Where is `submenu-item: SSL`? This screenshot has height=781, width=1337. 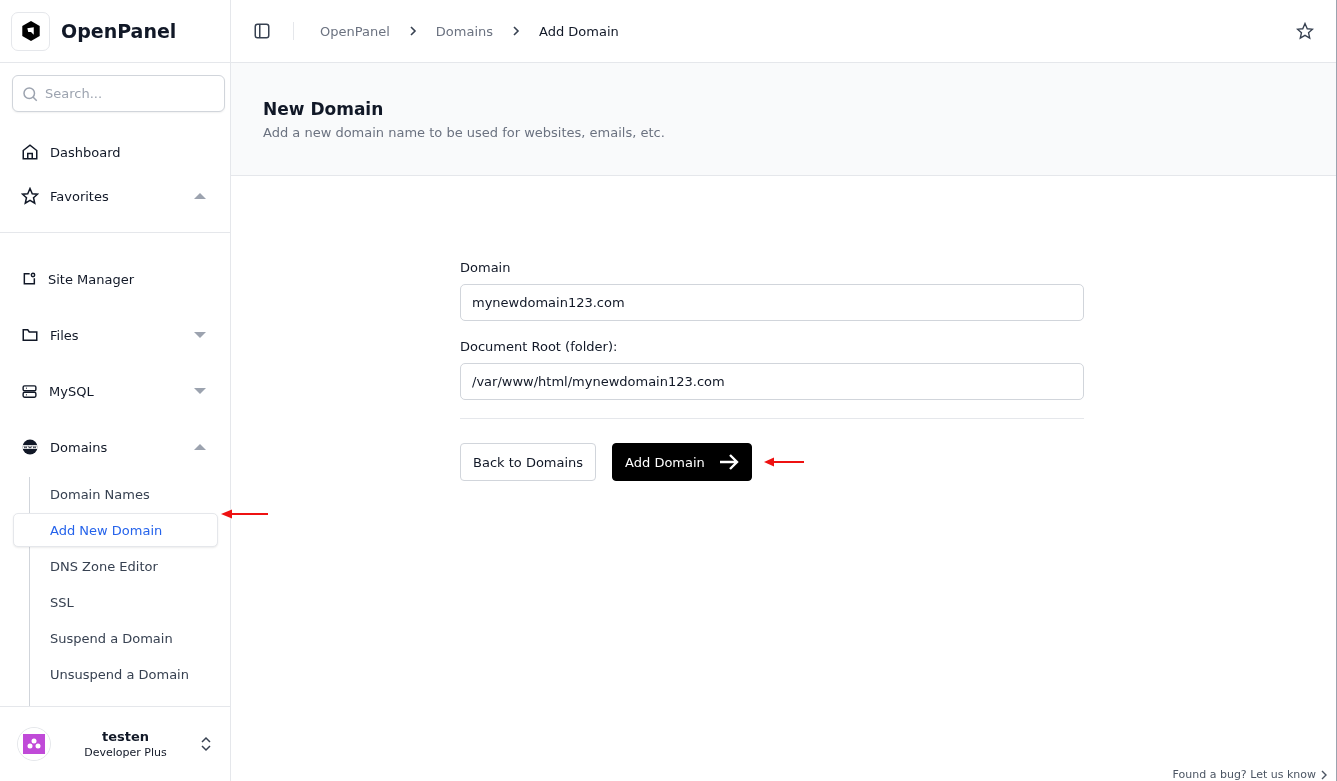
submenu-item: SSL is located at coordinates (115, 602).